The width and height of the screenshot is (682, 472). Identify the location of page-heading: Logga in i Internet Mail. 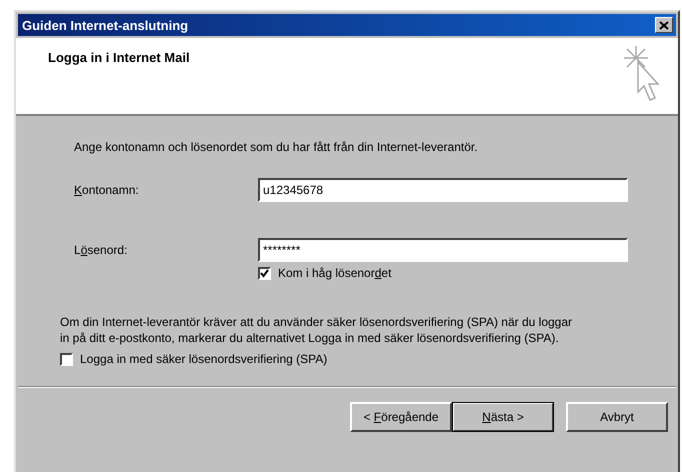
(119, 58).